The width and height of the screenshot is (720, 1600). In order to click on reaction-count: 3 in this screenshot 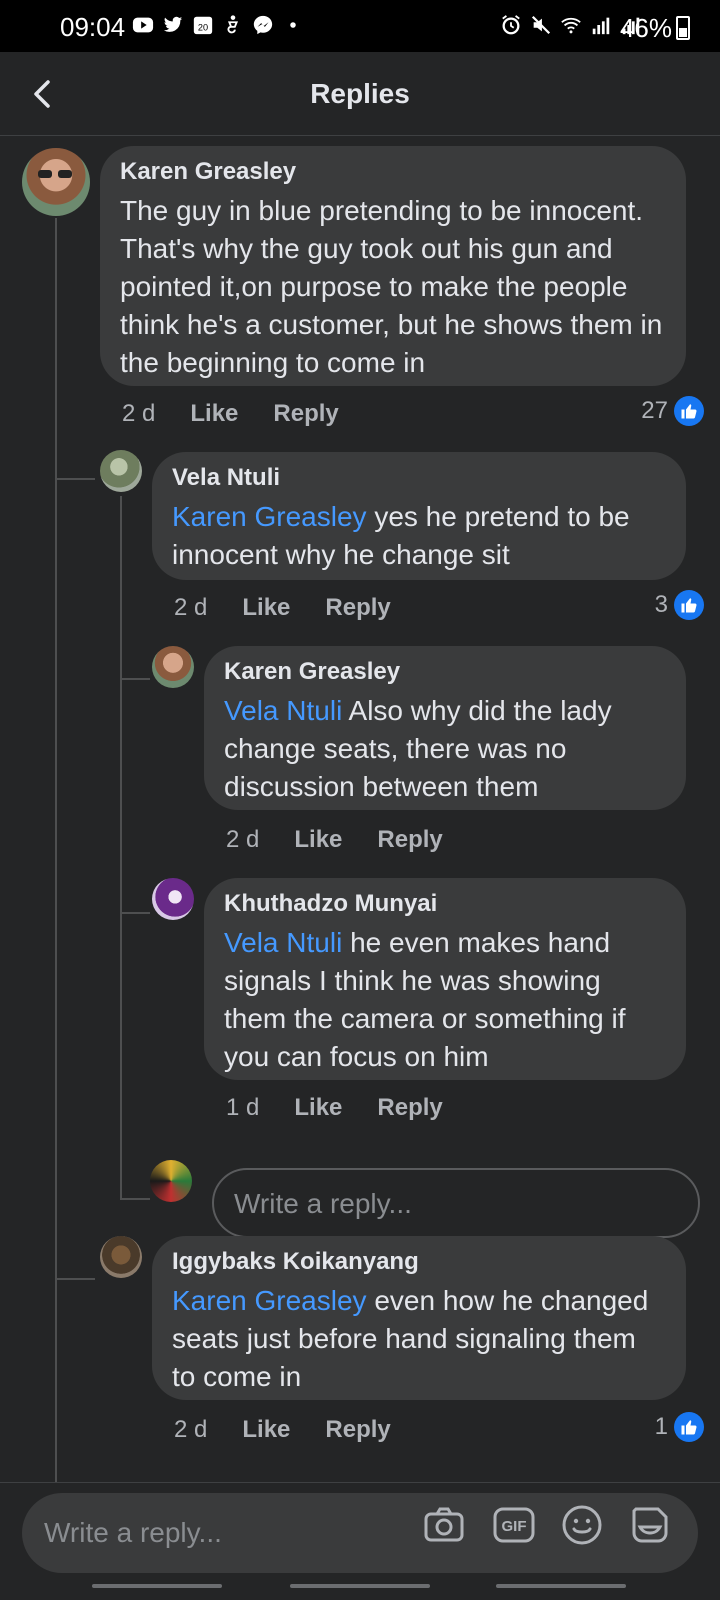, I will do `click(679, 605)`.